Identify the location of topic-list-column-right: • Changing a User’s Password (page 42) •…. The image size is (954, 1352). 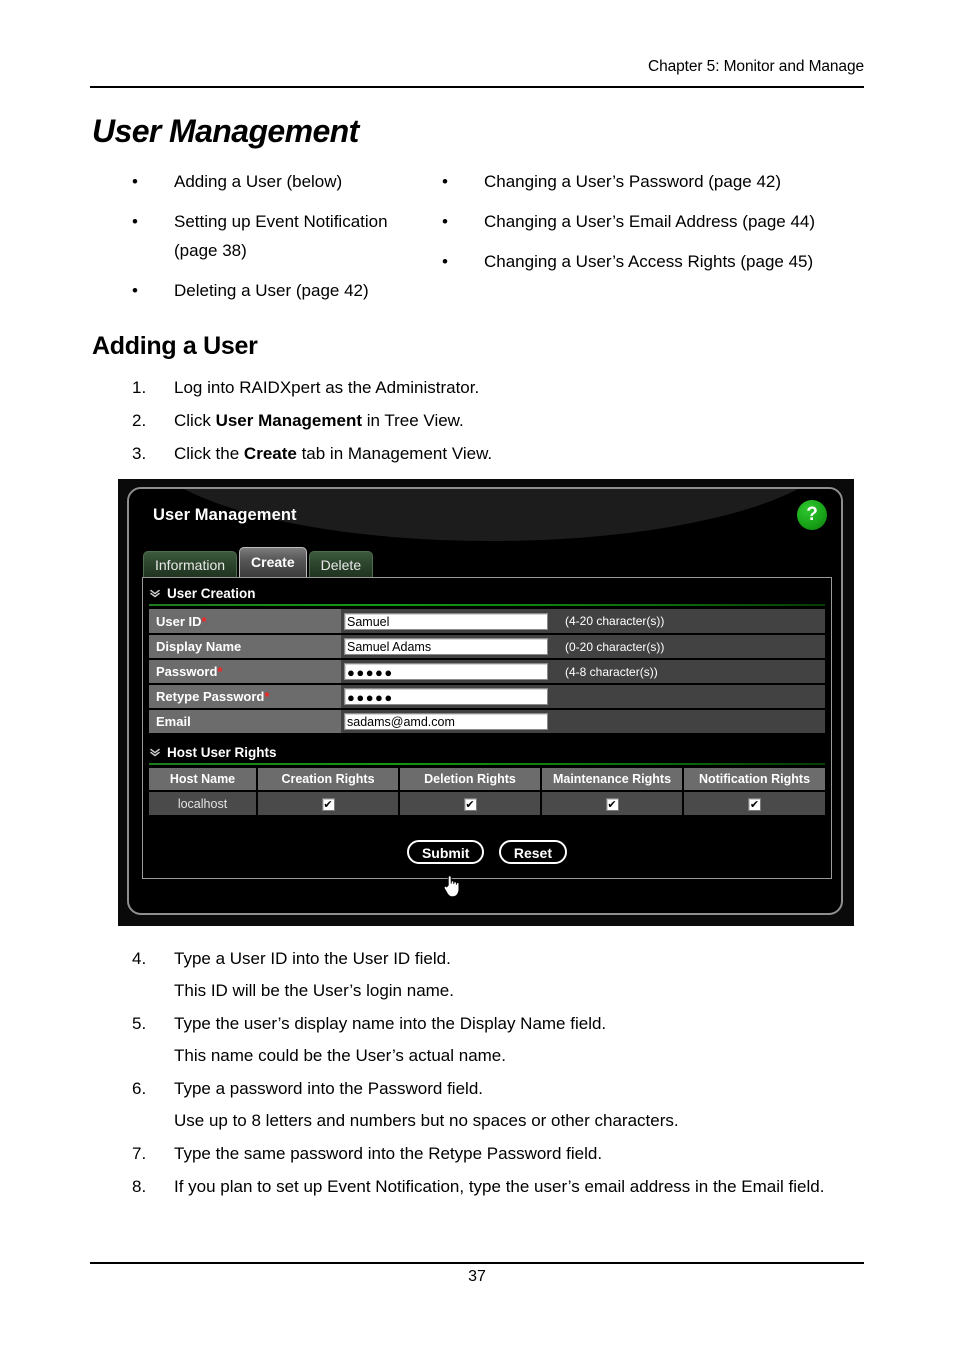
(649, 227).